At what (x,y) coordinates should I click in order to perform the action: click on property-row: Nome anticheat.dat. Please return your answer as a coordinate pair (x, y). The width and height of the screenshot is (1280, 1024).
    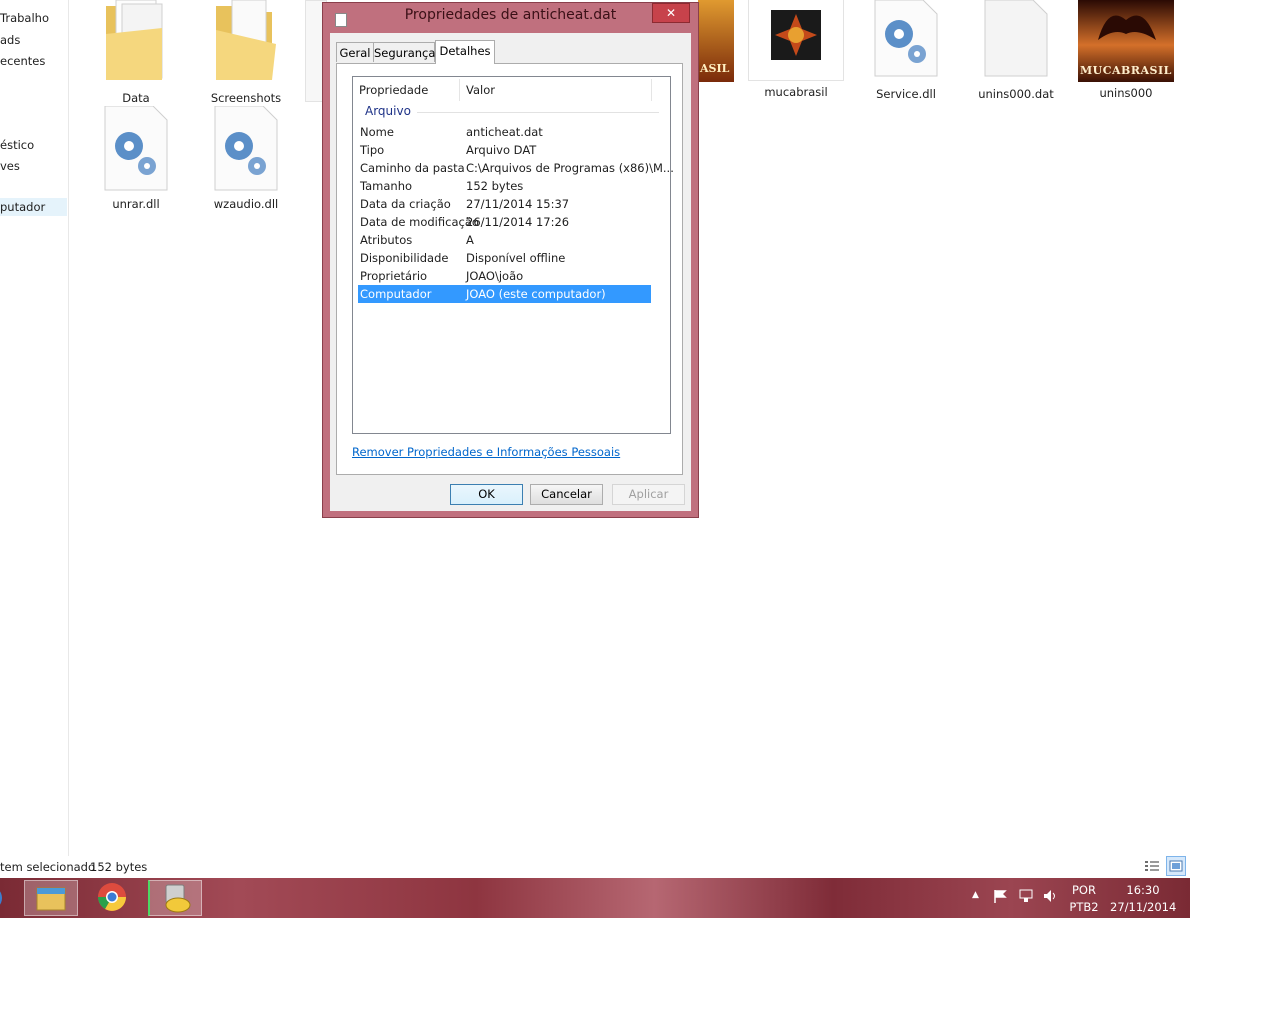
    Looking at the image, I should click on (504, 132).